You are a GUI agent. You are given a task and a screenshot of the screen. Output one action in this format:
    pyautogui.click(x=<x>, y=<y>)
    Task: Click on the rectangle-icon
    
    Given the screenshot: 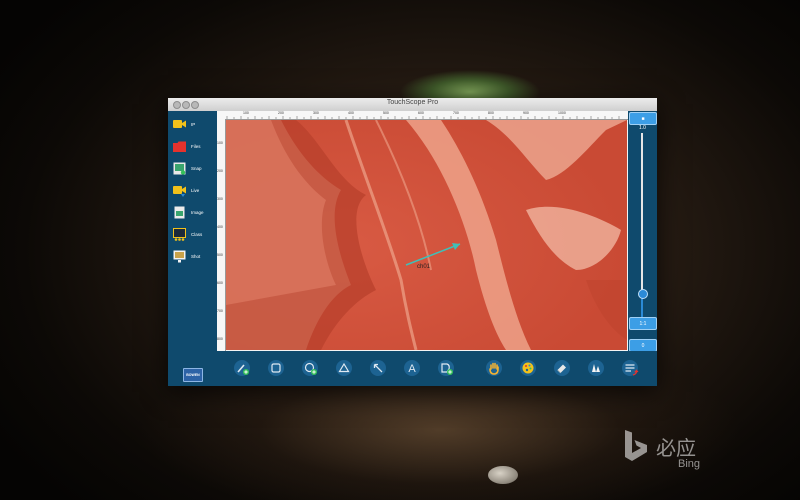 What is the action you would take?
    pyautogui.click(x=276, y=368)
    